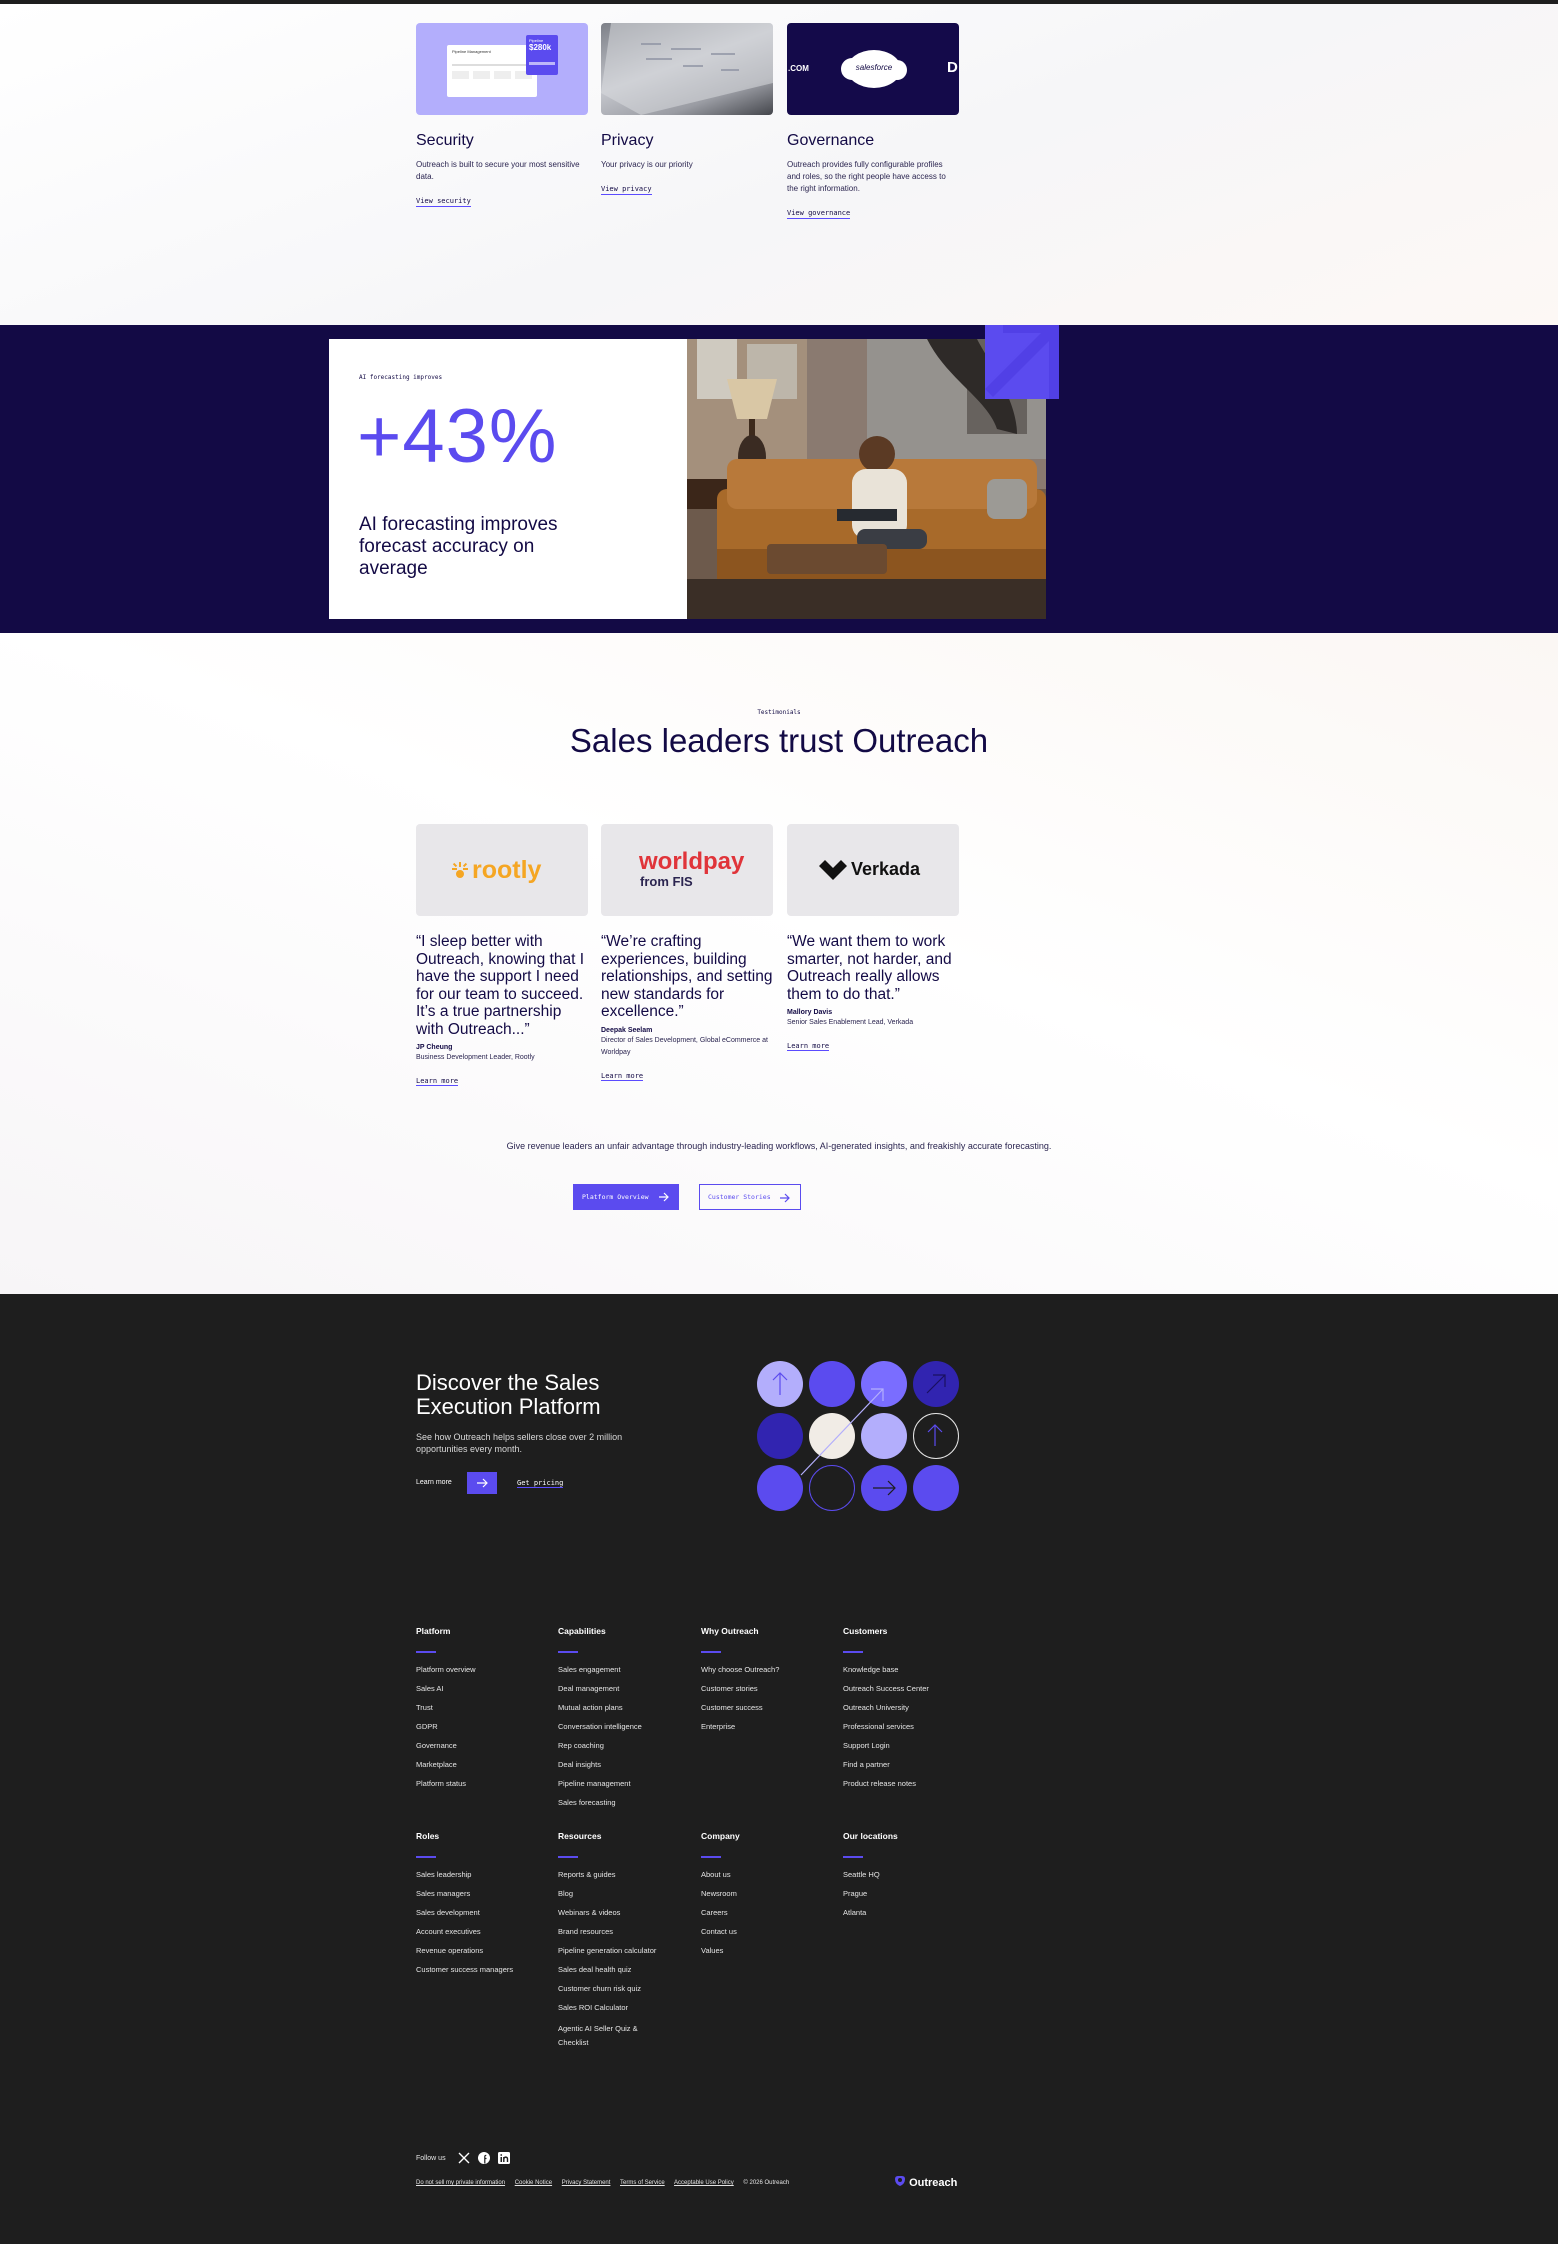 The width and height of the screenshot is (1558, 2244). I want to click on footer-link: Conversation intelligence, so click(628, 1726).